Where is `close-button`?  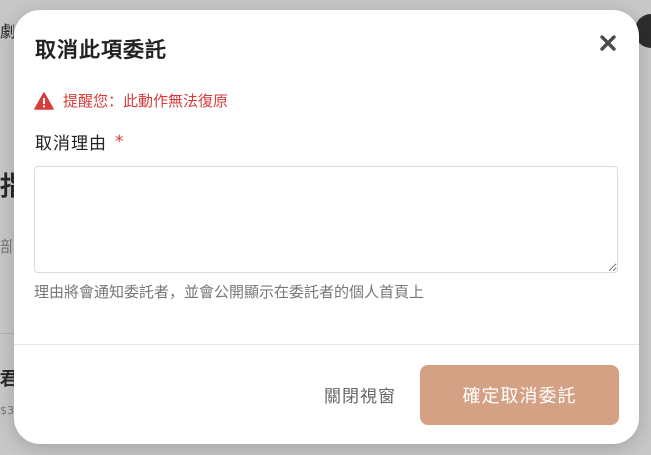 close-button is located at coordinates (608, 43).